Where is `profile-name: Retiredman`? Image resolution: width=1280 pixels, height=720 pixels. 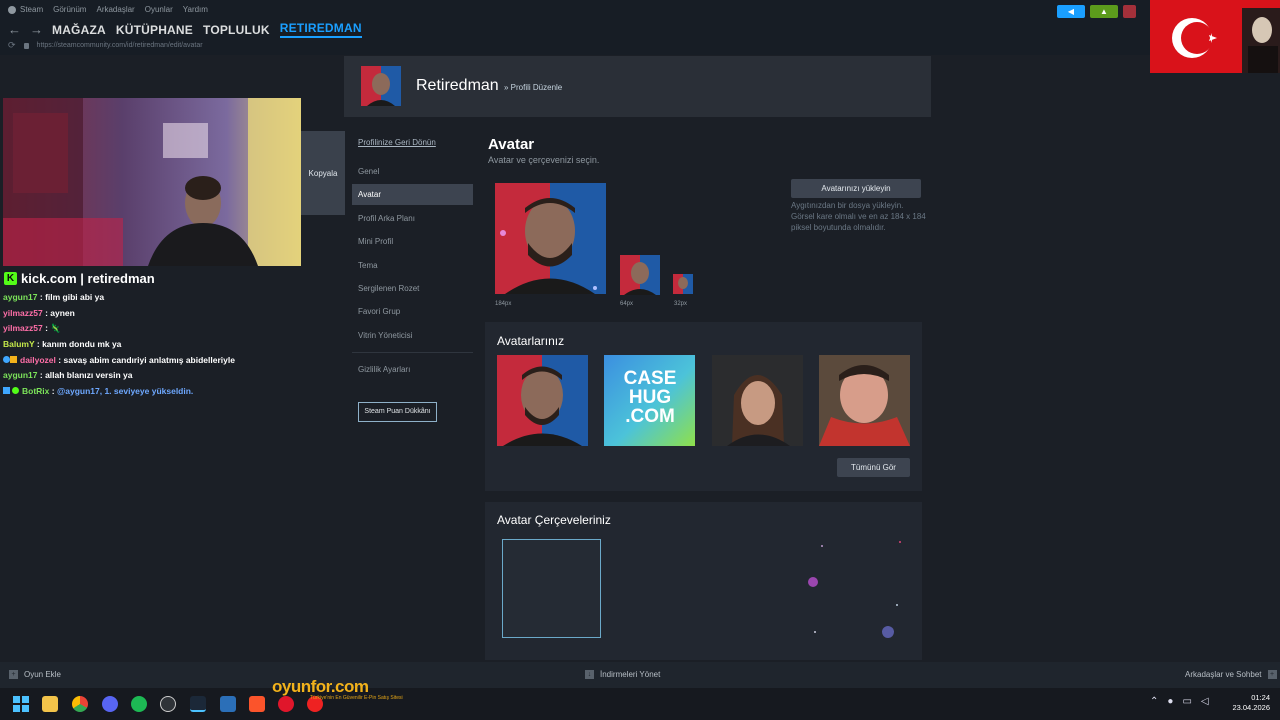
profile-name: Retiredman is located at coordinates (457, 86).